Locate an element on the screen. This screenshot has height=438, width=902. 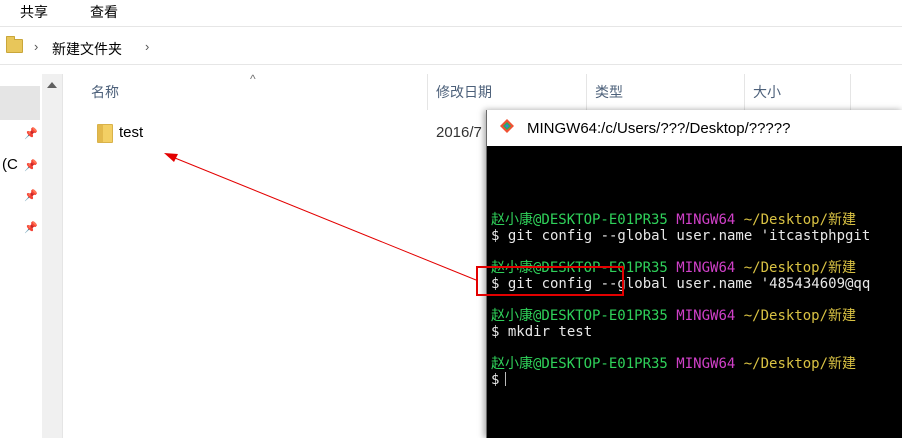
terminal-title-bar: MINGW64:/c/Users/???/Desktop/????? is located at coordinates (694, 128).